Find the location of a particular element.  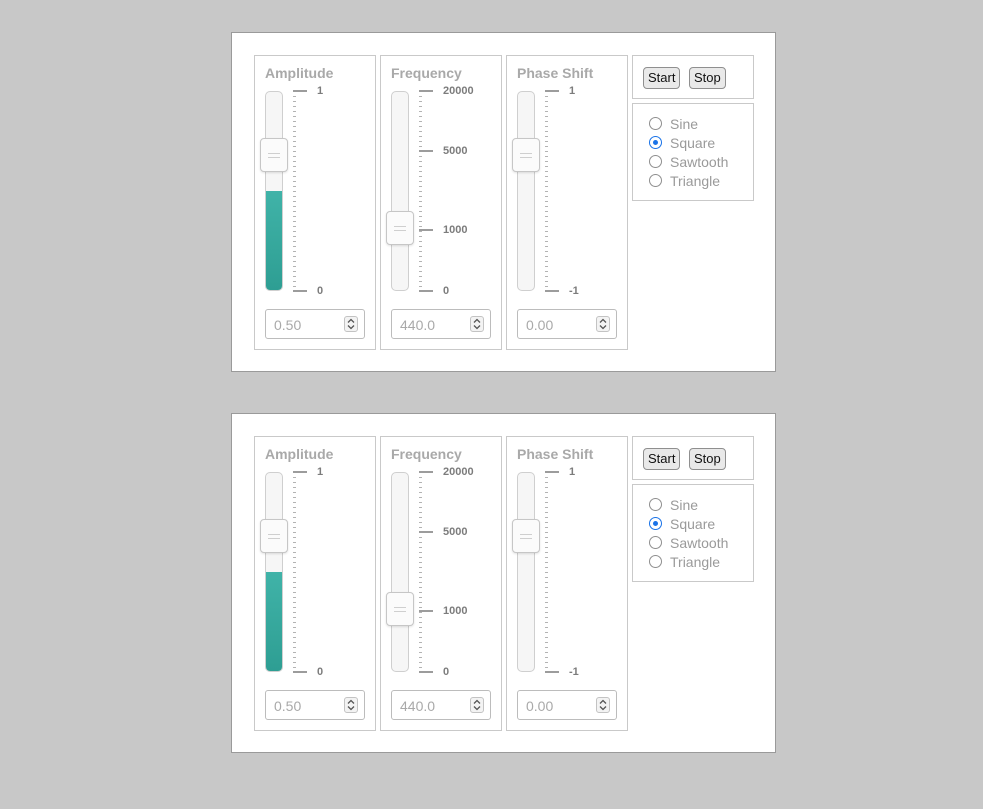

phase-shift-panel: Phase Shift 1 -1 0.00 is located at coordinates (567, 202).